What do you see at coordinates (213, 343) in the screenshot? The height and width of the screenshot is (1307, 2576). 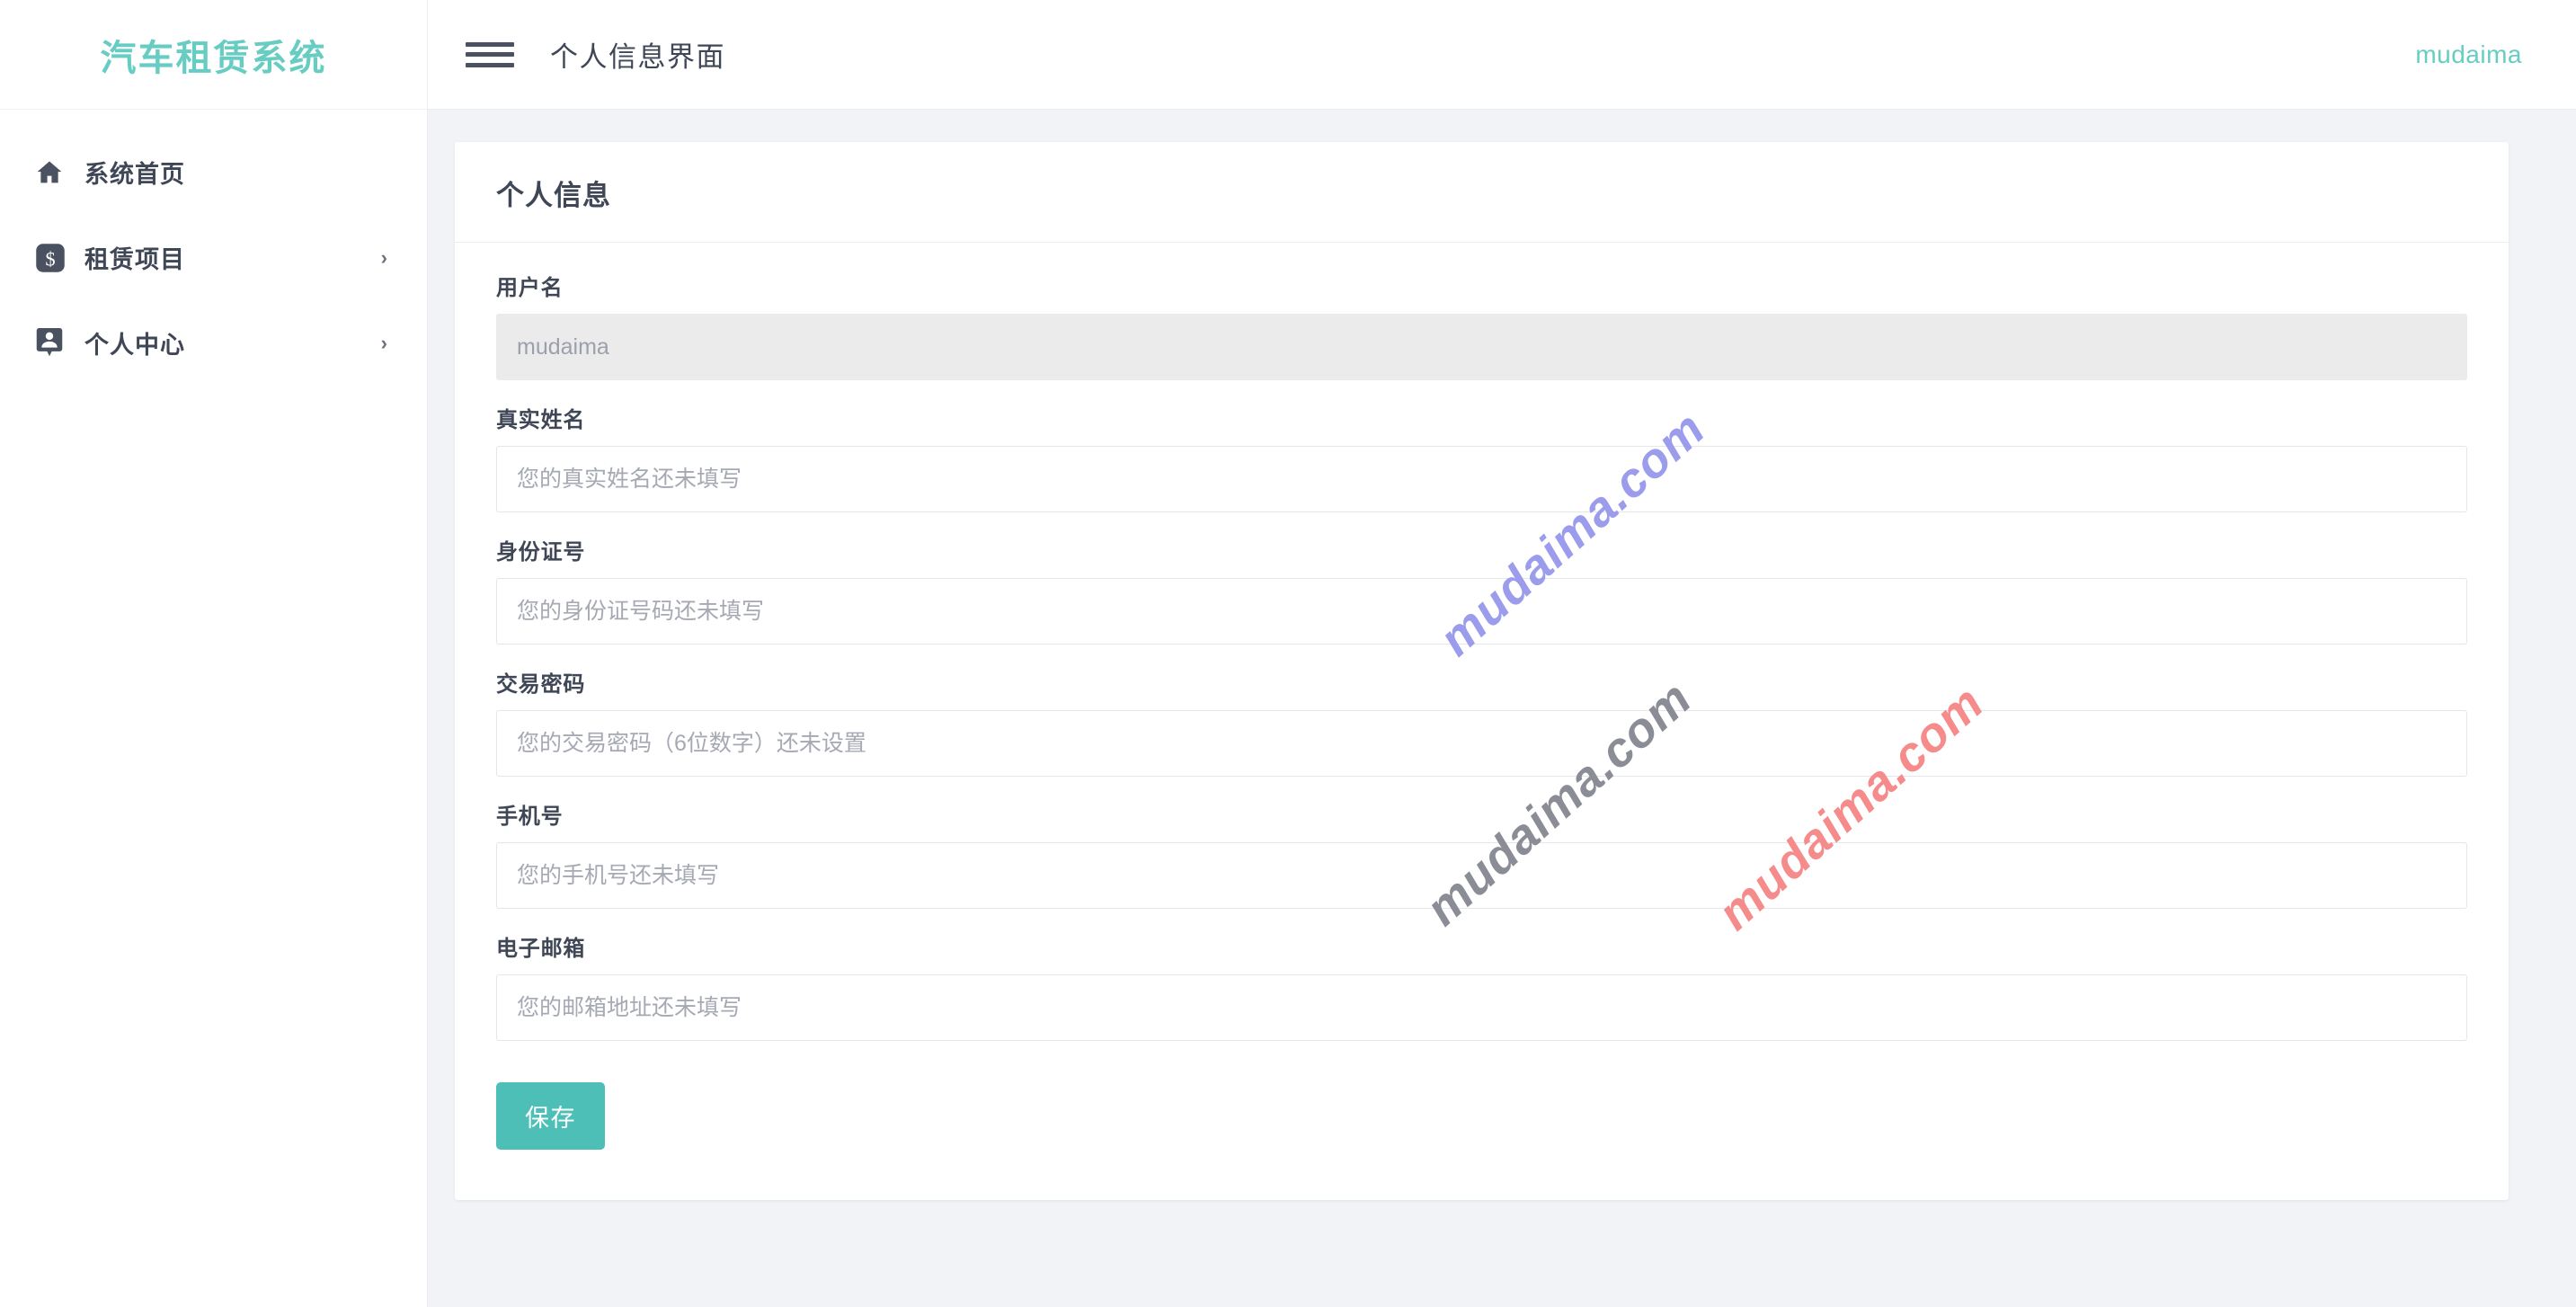 I see `sidebar-item-personal-center: 个人中心 ›` at bounding box center [213, 343].